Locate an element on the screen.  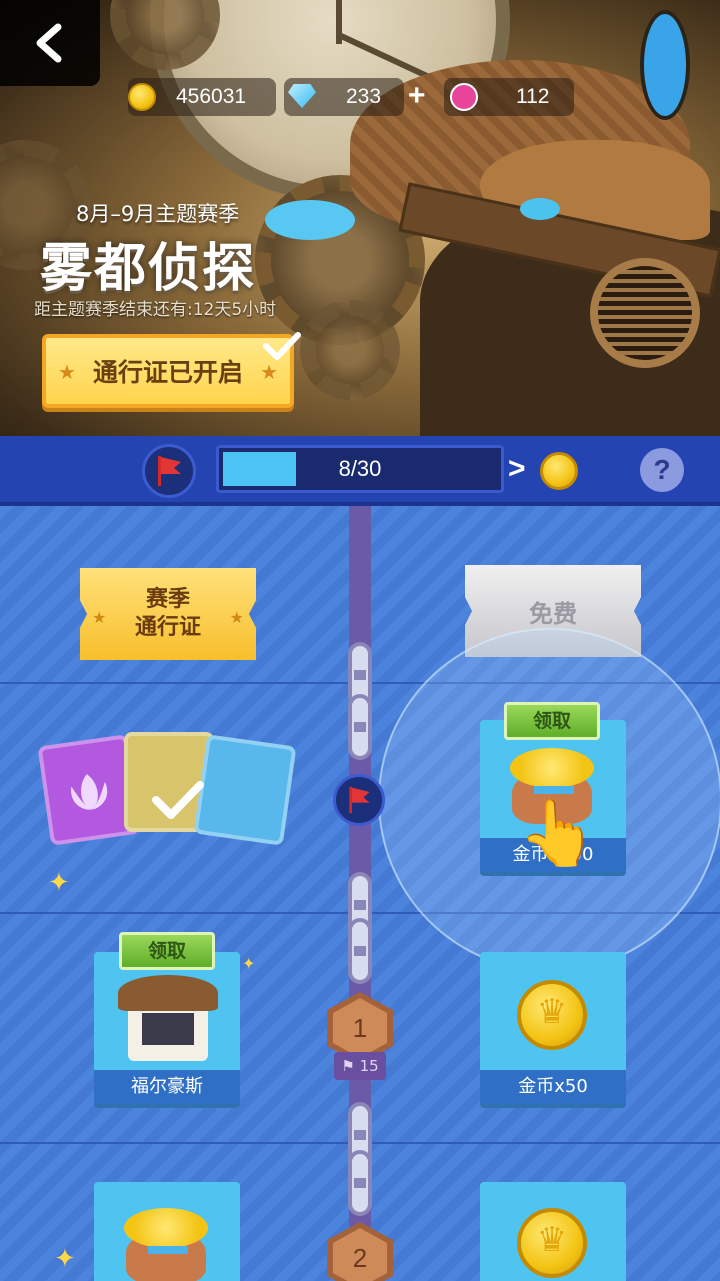
coin-balance: 456031 is located at coordinates (202, 97).